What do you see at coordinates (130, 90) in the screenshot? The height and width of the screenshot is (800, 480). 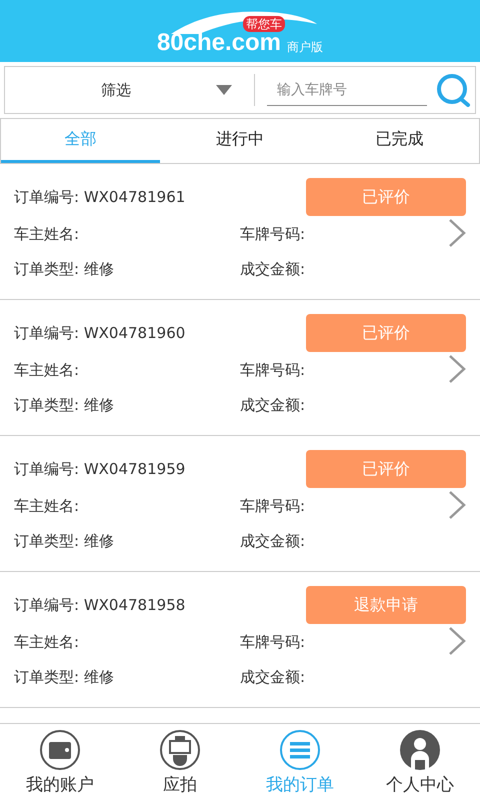 I see `filter-dropdown: 筛选` at bounding box center [130, 90].